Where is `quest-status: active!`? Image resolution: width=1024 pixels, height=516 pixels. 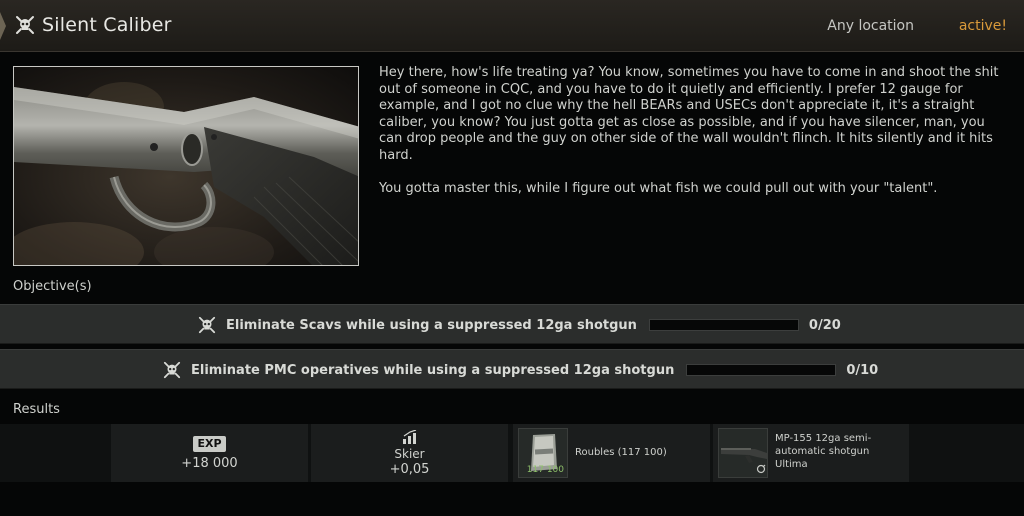
quest-status: active! is located at coordinates (982, 26).